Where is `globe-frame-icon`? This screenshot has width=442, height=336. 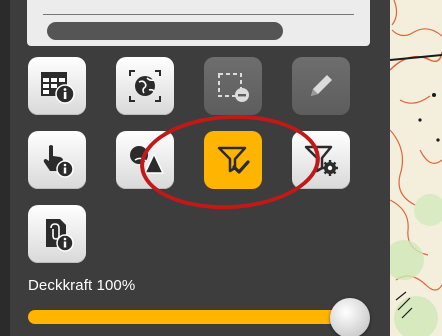
globe-frame-icon is located at coordinates (145, 86).